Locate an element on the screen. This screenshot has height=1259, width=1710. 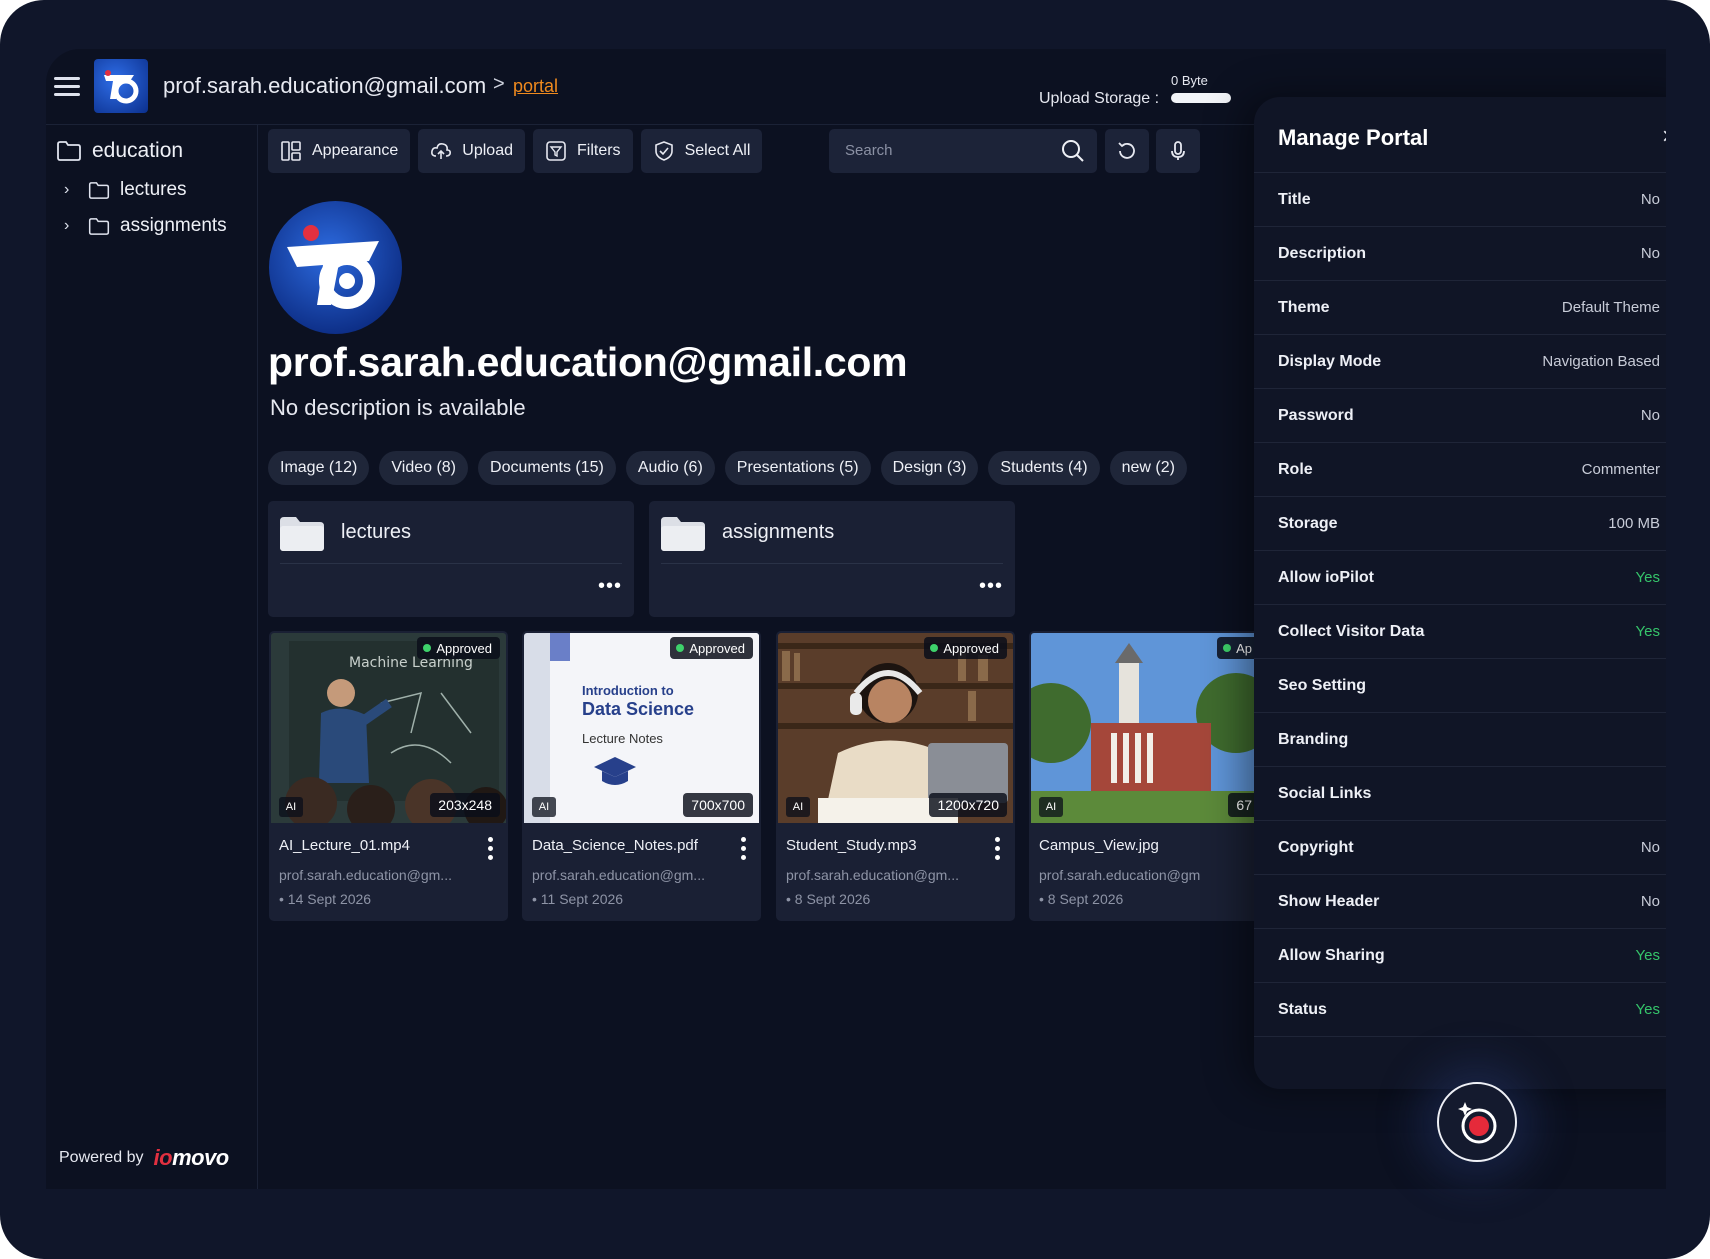
folder-card-assignments: assignments ••• is located at coordinates (832, 559).